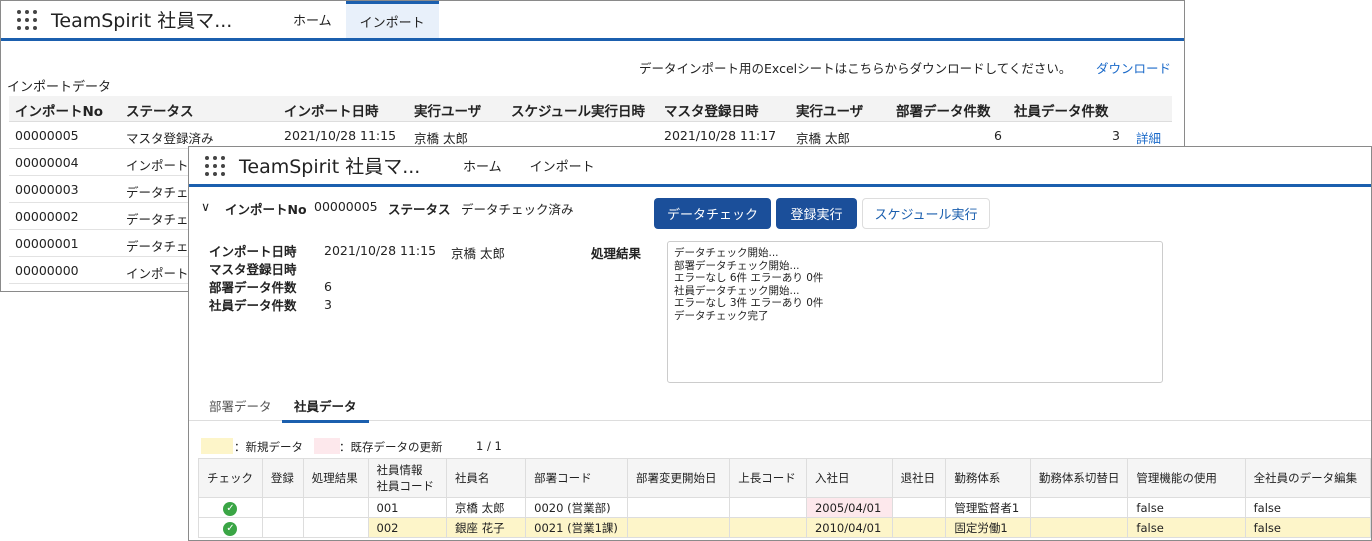 The image size is (1372, 541). I want to click on master-date: 2021/10/28 11:17, so click(720, 135).